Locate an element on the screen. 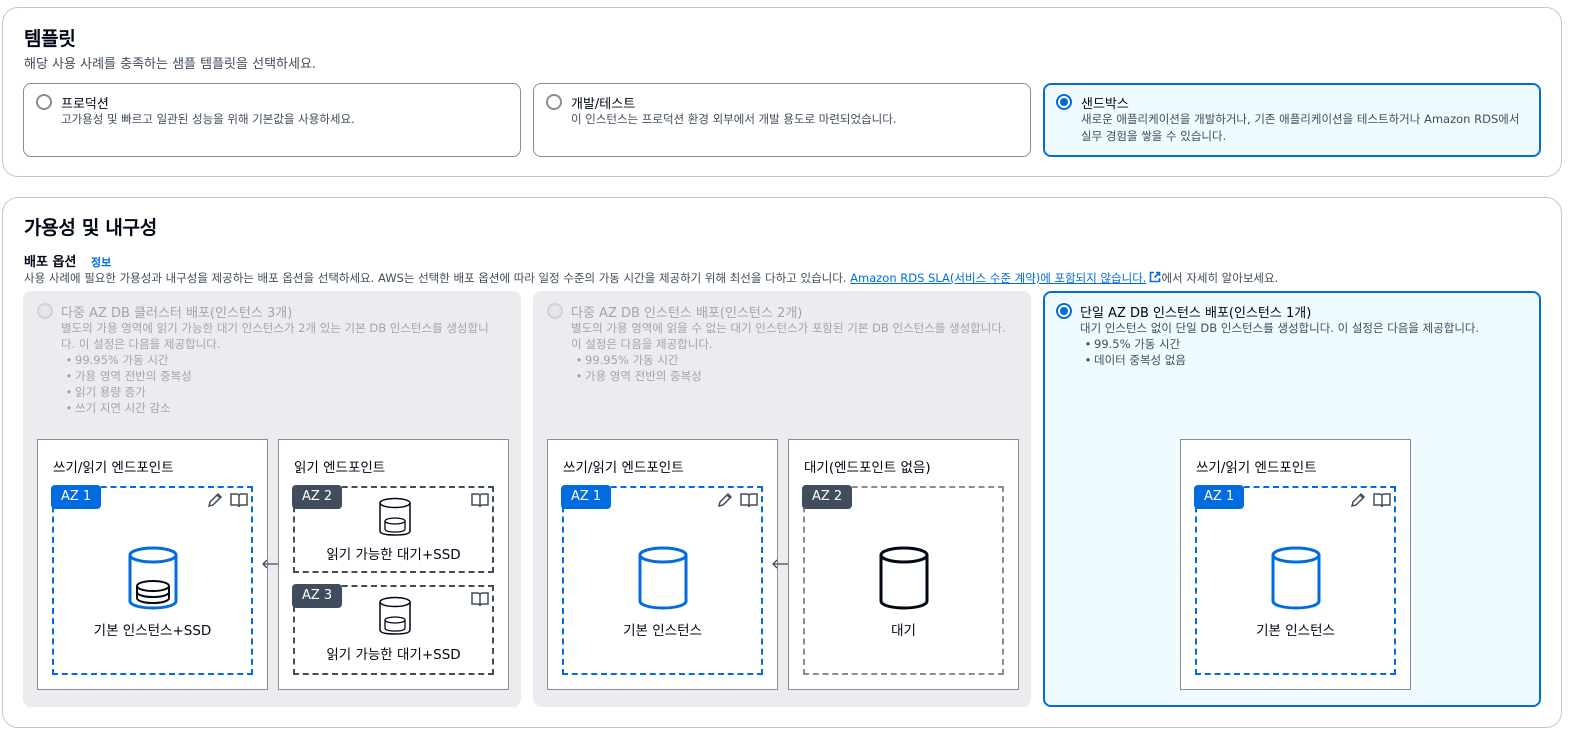  info-link: 정보 is located at coordinates (101, 262).